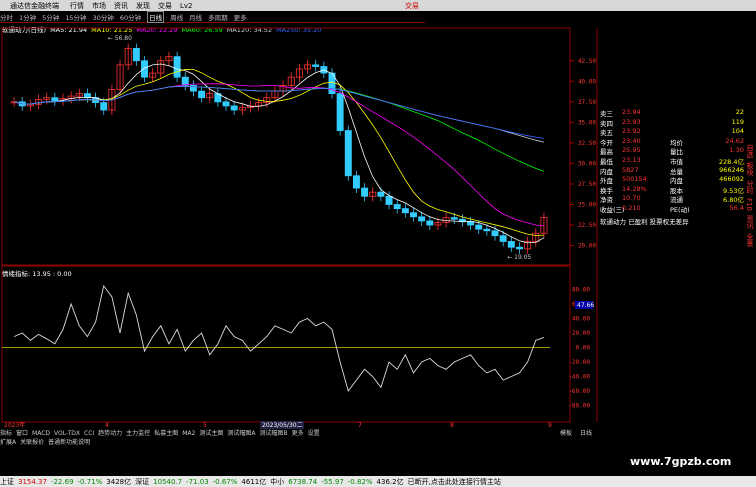 The width and height of the screenshot is (756, 487). Describe the element at coordinates (739, 112) in the screenshot. I see `quote-volume: 22` at that location.